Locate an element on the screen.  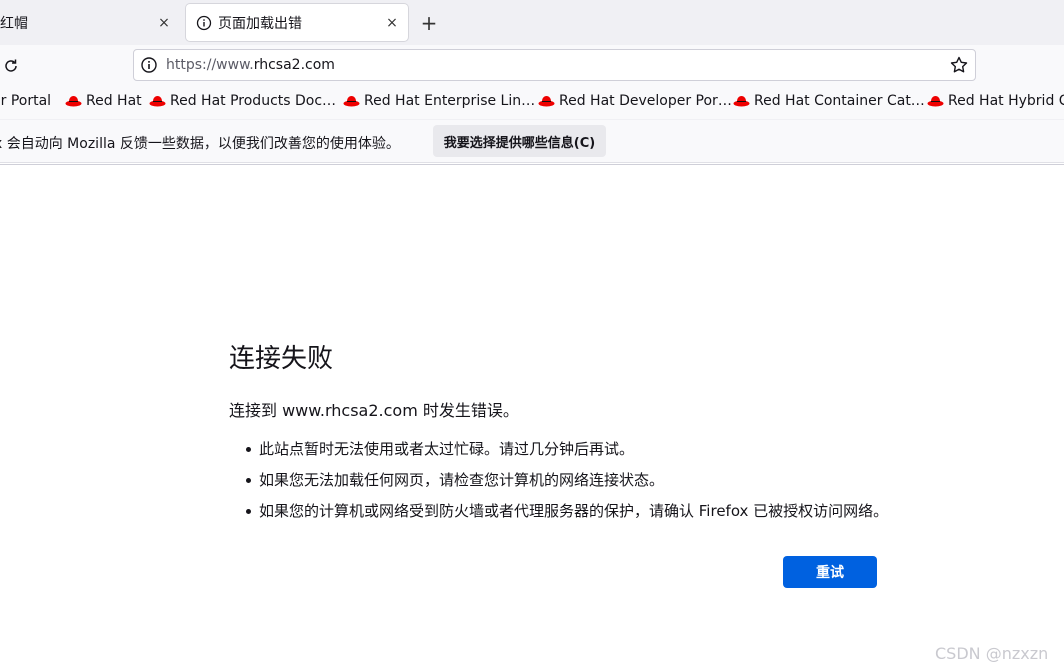
retry-button: 重试 is located at coordinates (830, 572).